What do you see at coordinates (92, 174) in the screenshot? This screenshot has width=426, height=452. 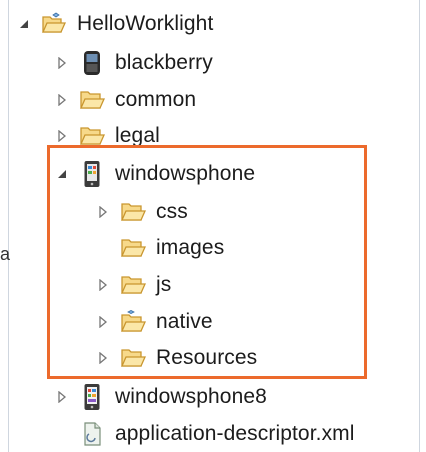 I see `windows-phone-device-icon` at bounding box center [92, 174].